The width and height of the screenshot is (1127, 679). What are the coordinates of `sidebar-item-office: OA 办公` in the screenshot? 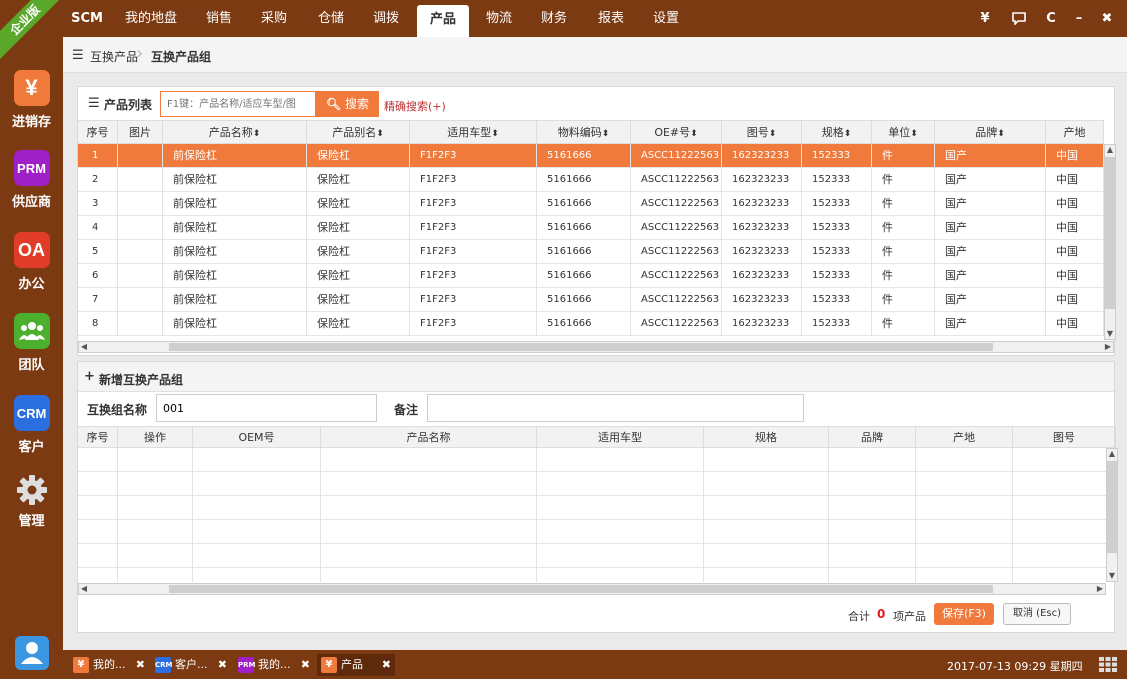 It's located at (31, 262).